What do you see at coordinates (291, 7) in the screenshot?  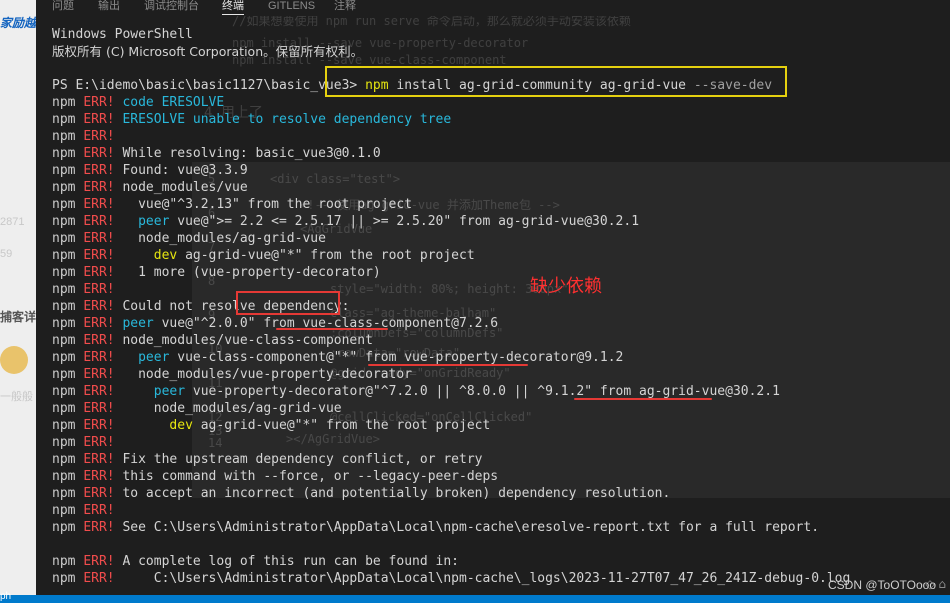 I see `tab-gitlens: GITLENS` at bounding box center [291, 7].